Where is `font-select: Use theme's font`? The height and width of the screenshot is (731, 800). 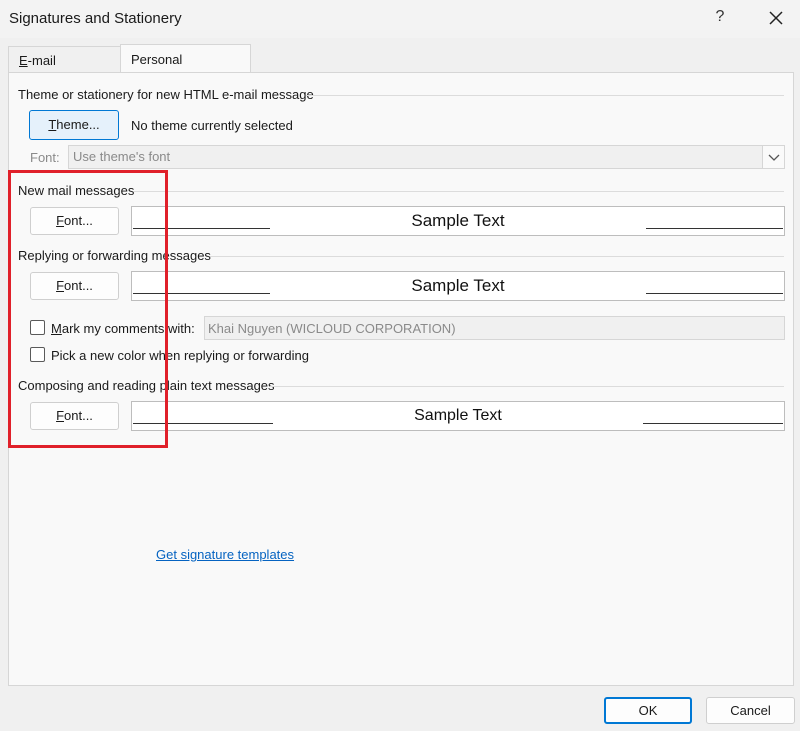
font-select: Use theme's font is located at coordinates (426, 157).